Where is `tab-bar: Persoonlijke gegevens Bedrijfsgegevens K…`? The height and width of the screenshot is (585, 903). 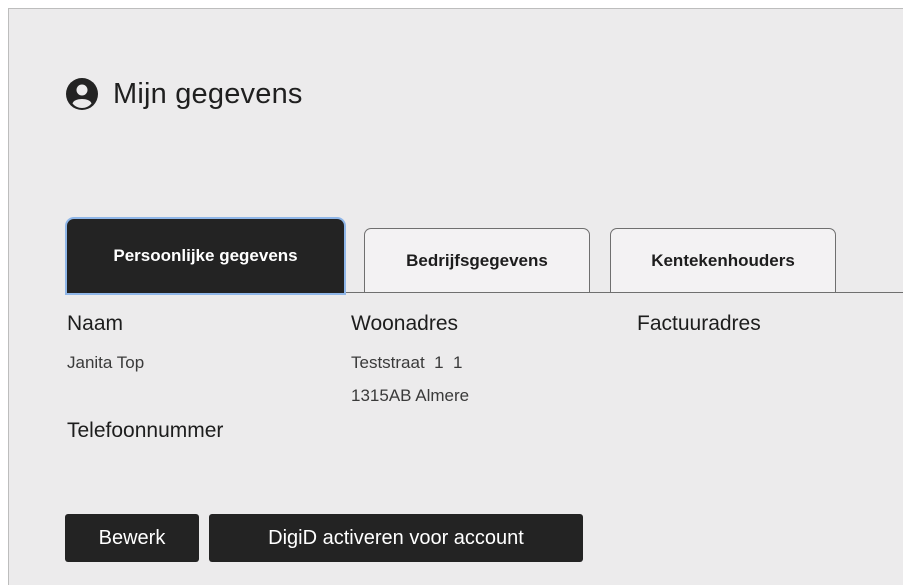
tab-bar: Persoonlijke gegevens Bedrijfsgegevens K… is located at coordinates (485, 256).